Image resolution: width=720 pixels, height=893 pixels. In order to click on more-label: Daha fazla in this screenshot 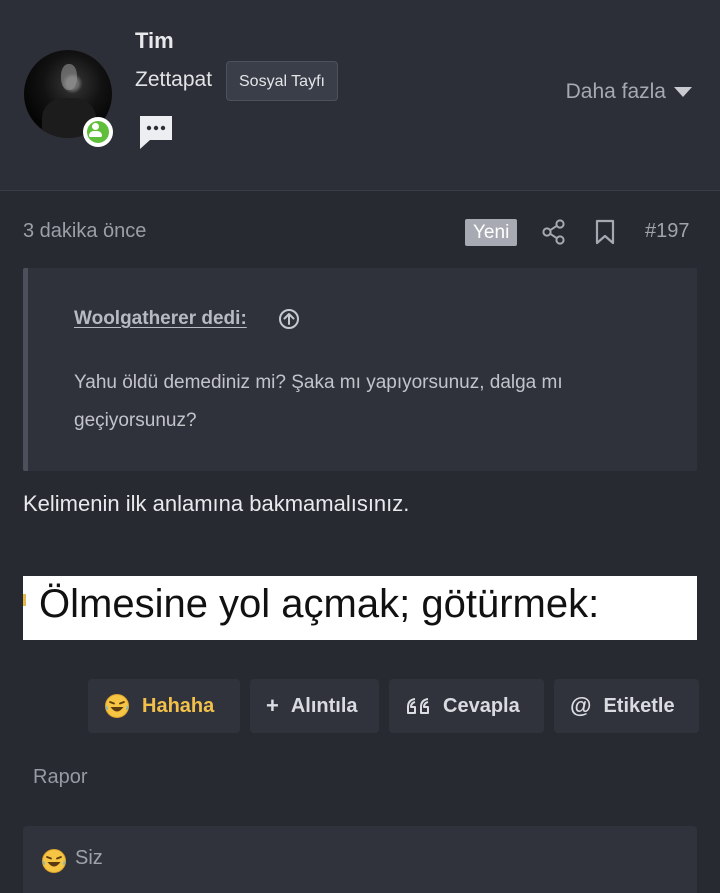, I will do `click(615, 91)`.